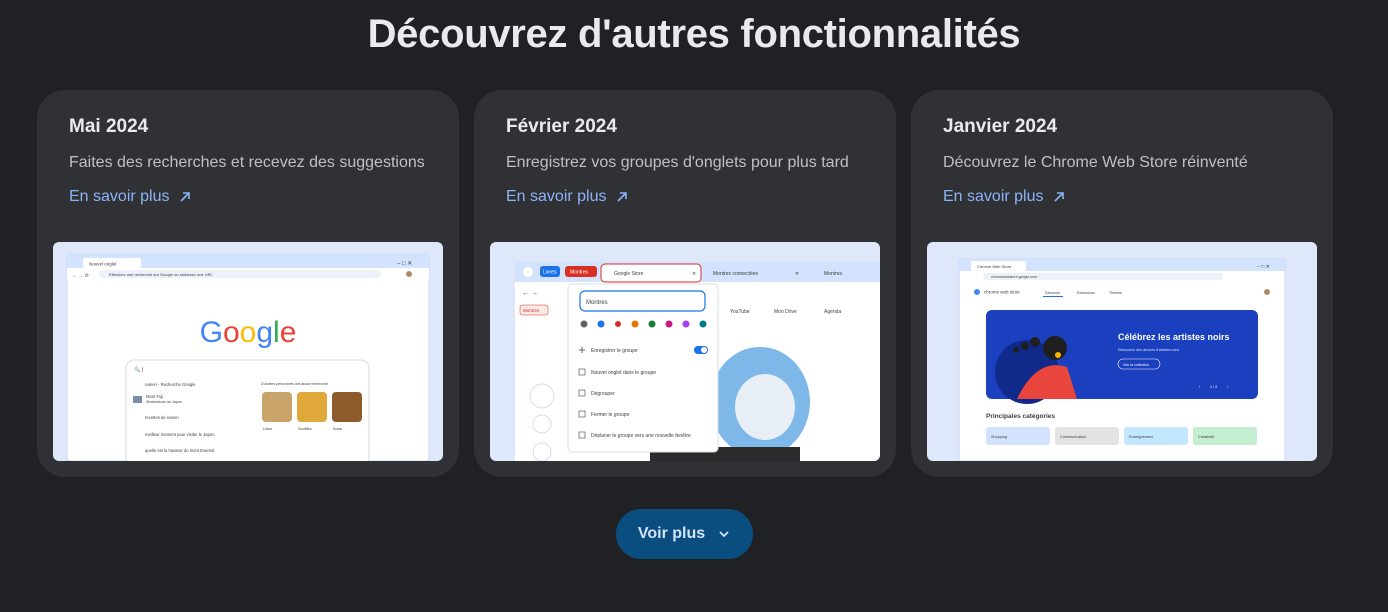  Describe the element at coordinates (603, 394) in the screenshot. I see `svg-text: Dégrouper` at that location.